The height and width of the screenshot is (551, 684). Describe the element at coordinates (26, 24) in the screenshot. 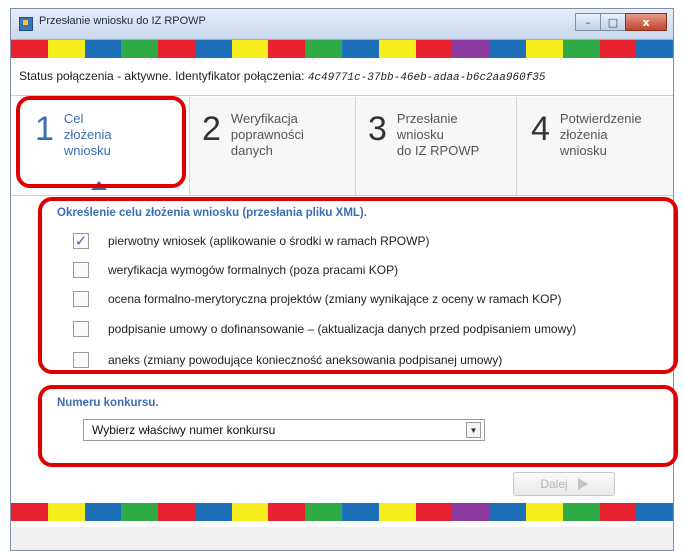

I see `app-icon` at that location.